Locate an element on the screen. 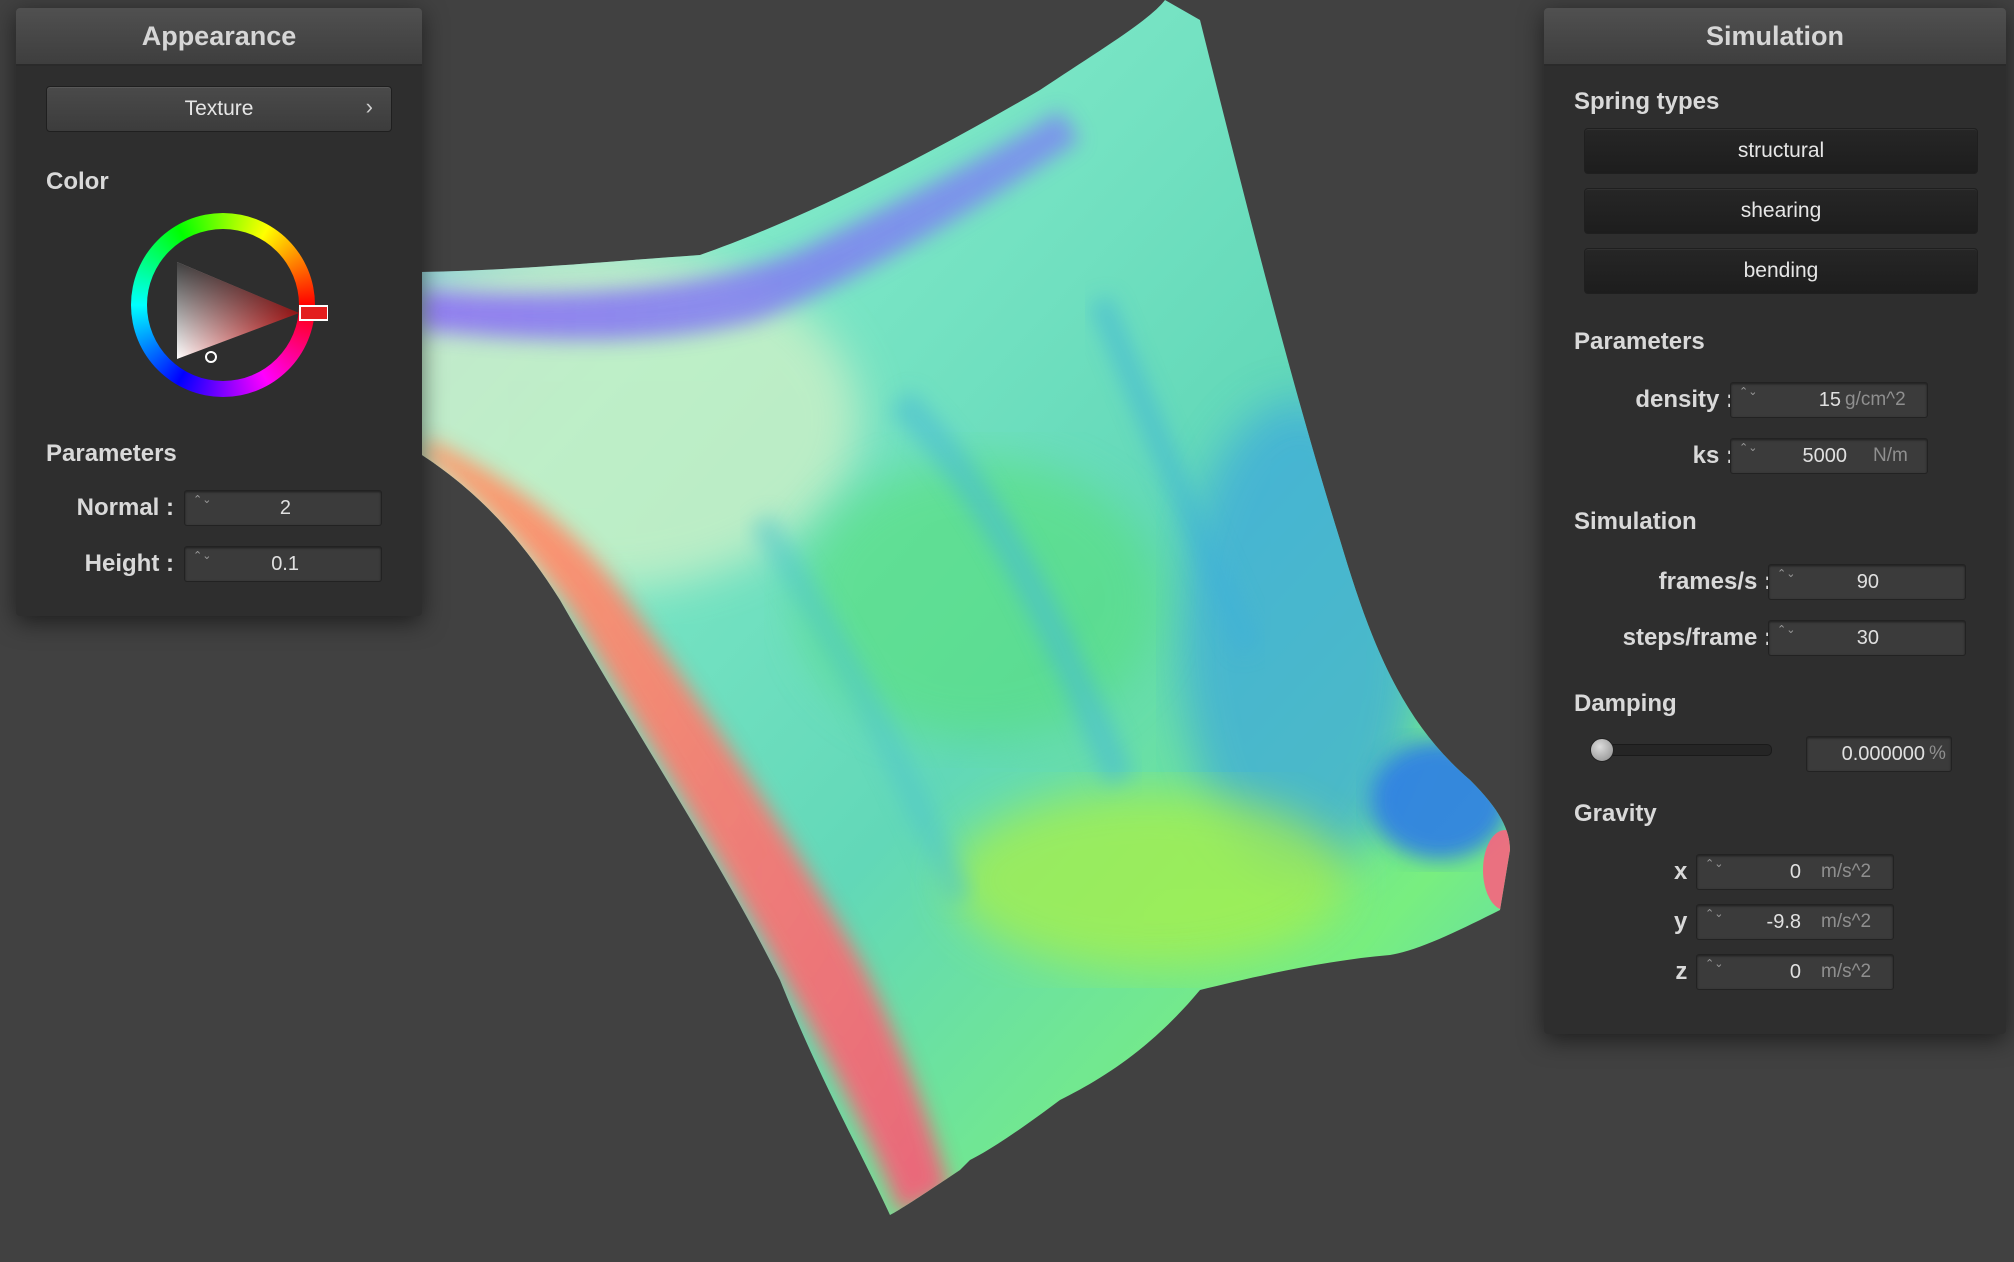  damping-slider-handle is located at coordinates (1602, 750).